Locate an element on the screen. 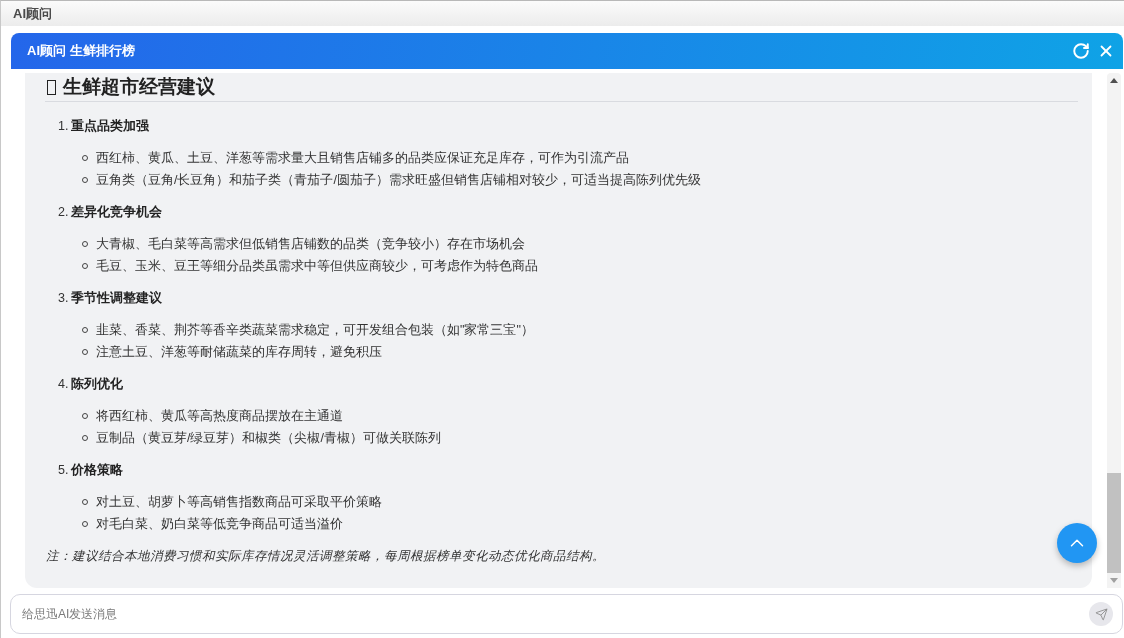 This screenshot has width=1124, height=638. app-title: AI顾问 is located at coordinates (32, 13).